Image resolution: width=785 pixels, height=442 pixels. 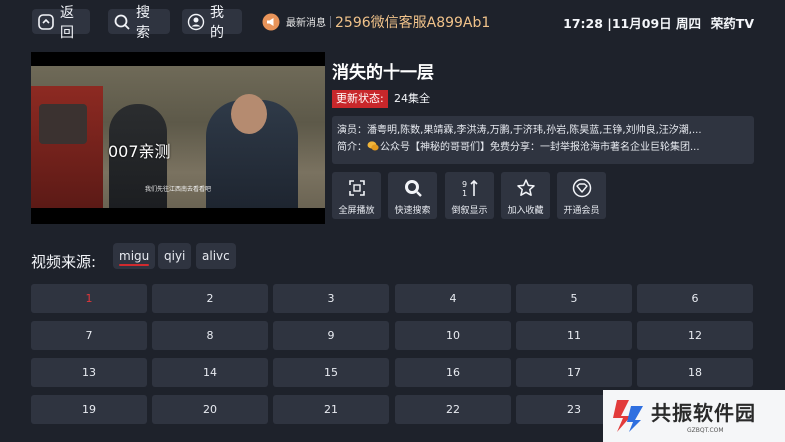 I want to click on favorite-button: 加入收藏, so click(x=525, y=195).